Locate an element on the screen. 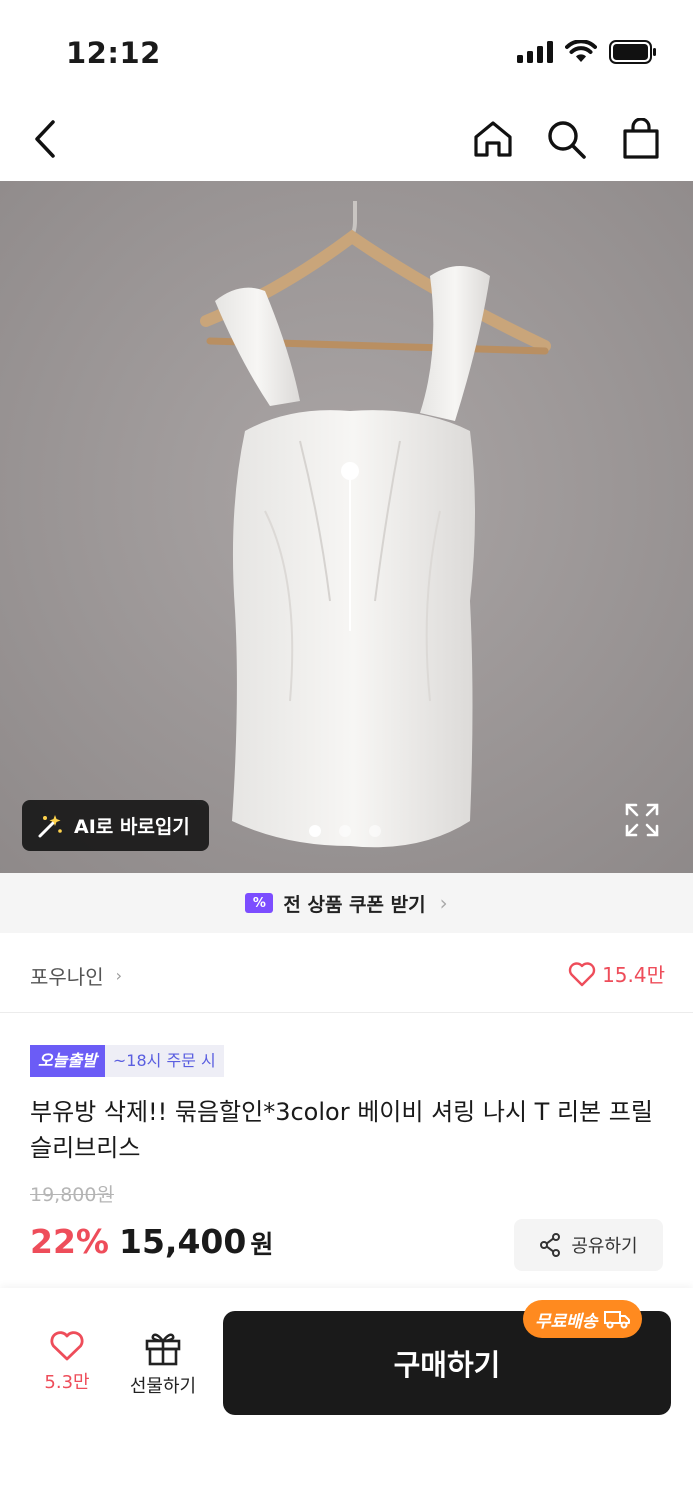 The width and height of the screenshot is (693, 1500). truck-icon is located at coordinates (616, 1320).